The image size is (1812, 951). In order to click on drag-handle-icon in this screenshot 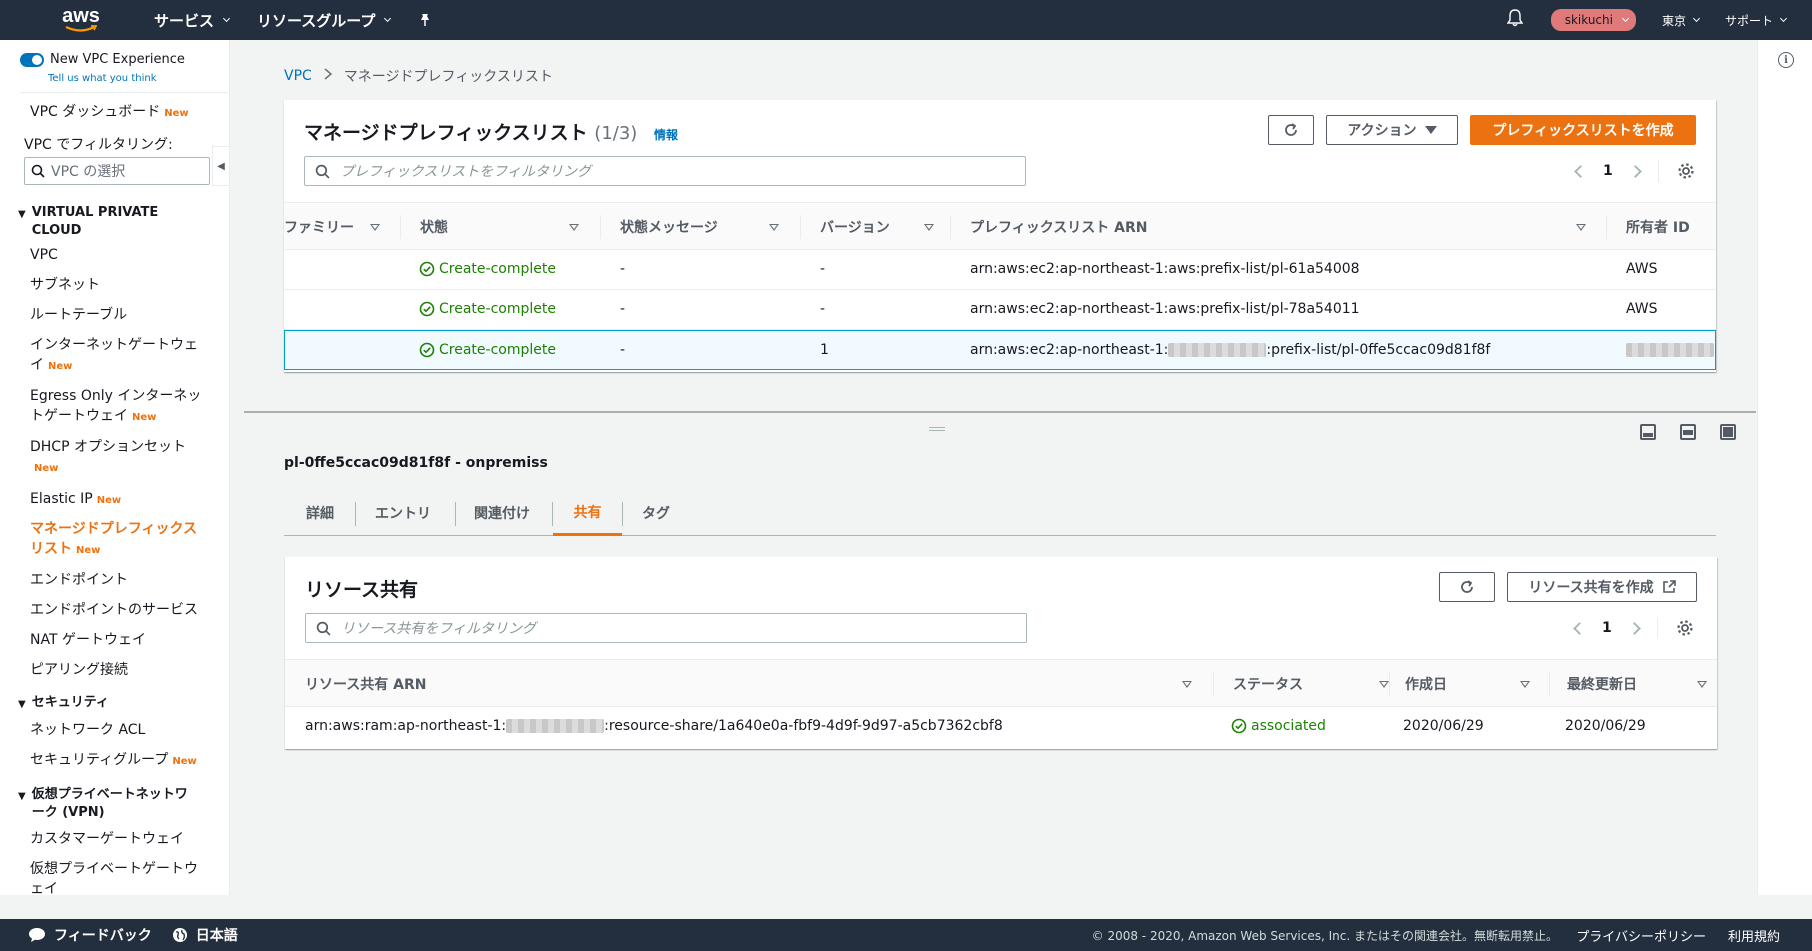, I will do `click(937, 429)`.